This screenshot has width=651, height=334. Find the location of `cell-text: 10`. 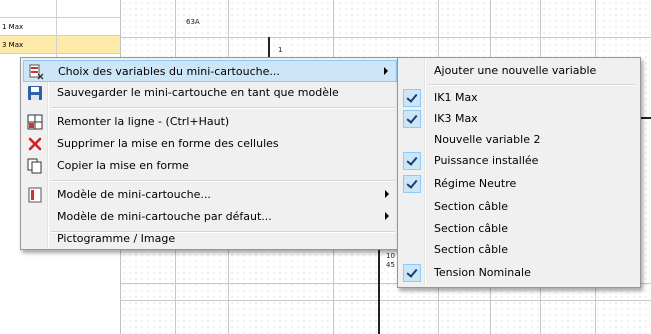

cell-text: 10 is located at coordinates (390, 256).